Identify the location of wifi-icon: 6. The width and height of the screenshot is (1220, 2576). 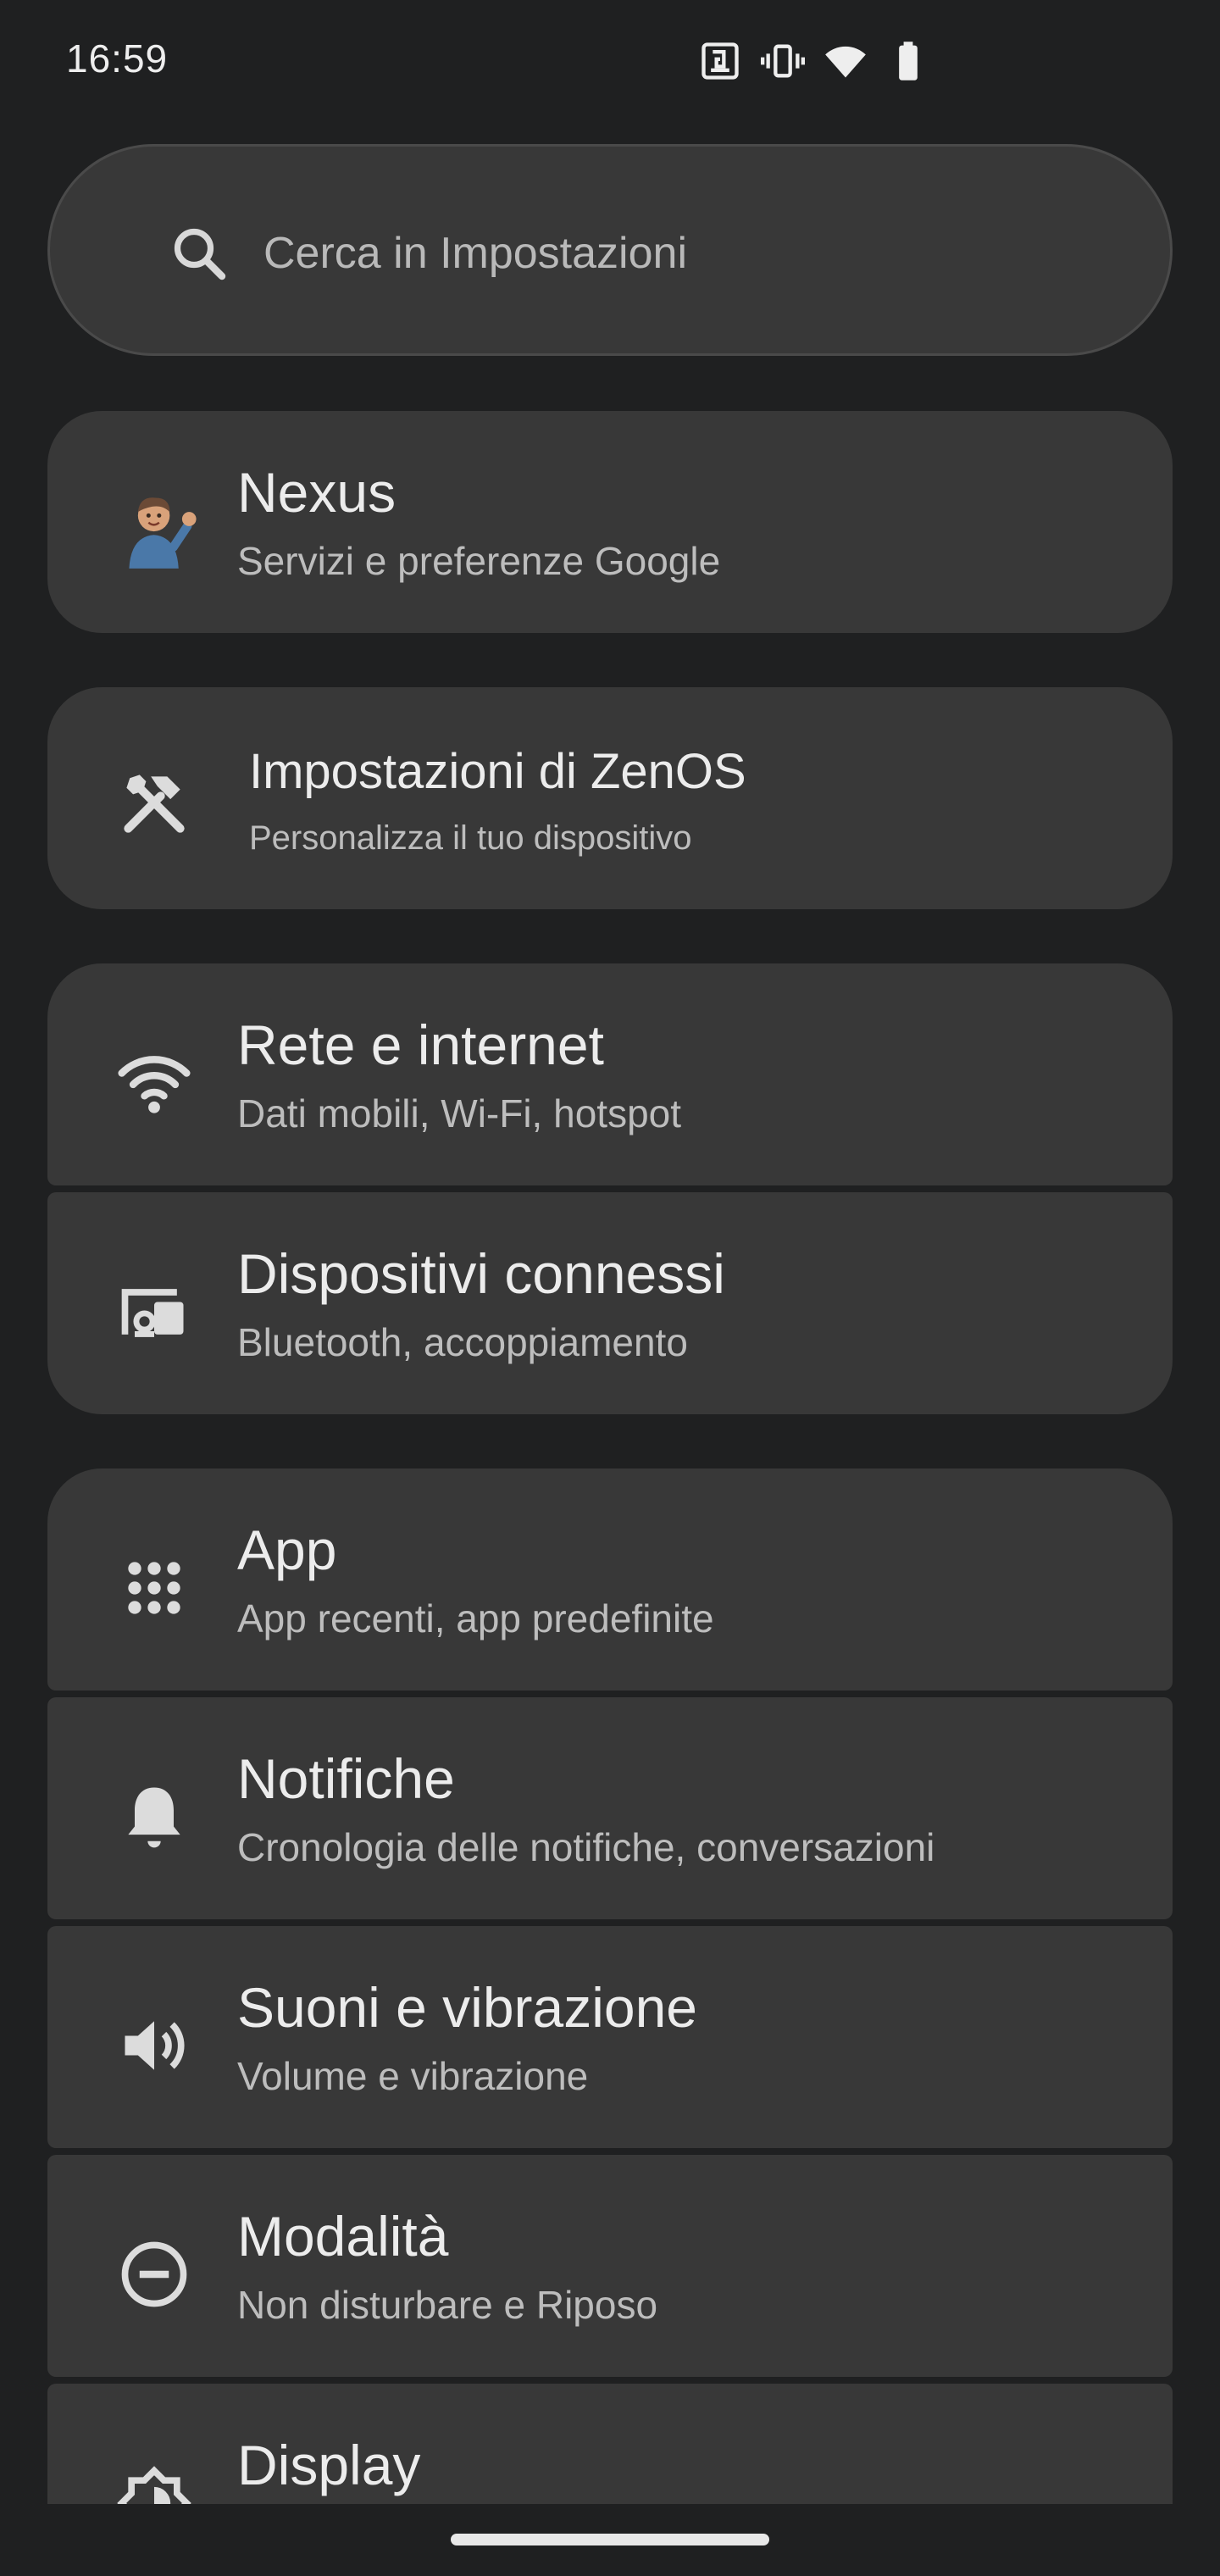
(845, 63).